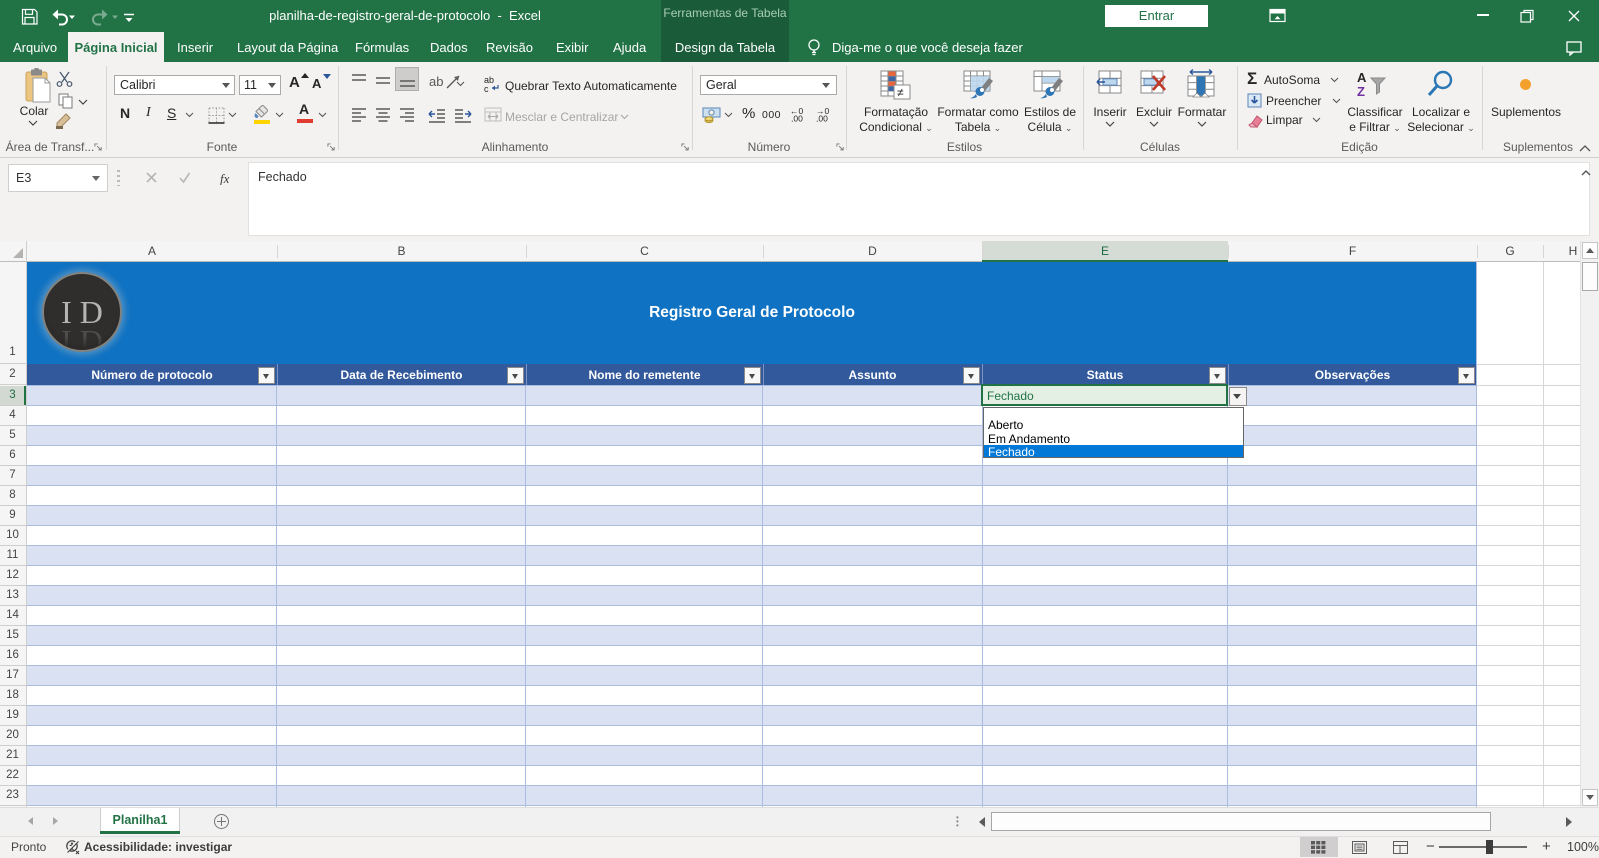 The width and height of the screenshot is (1599, 858). What do you see at coordinates (1361, 91) in the screenshot?
I see `svg-text: Z` at bounding box center [1361, 91].